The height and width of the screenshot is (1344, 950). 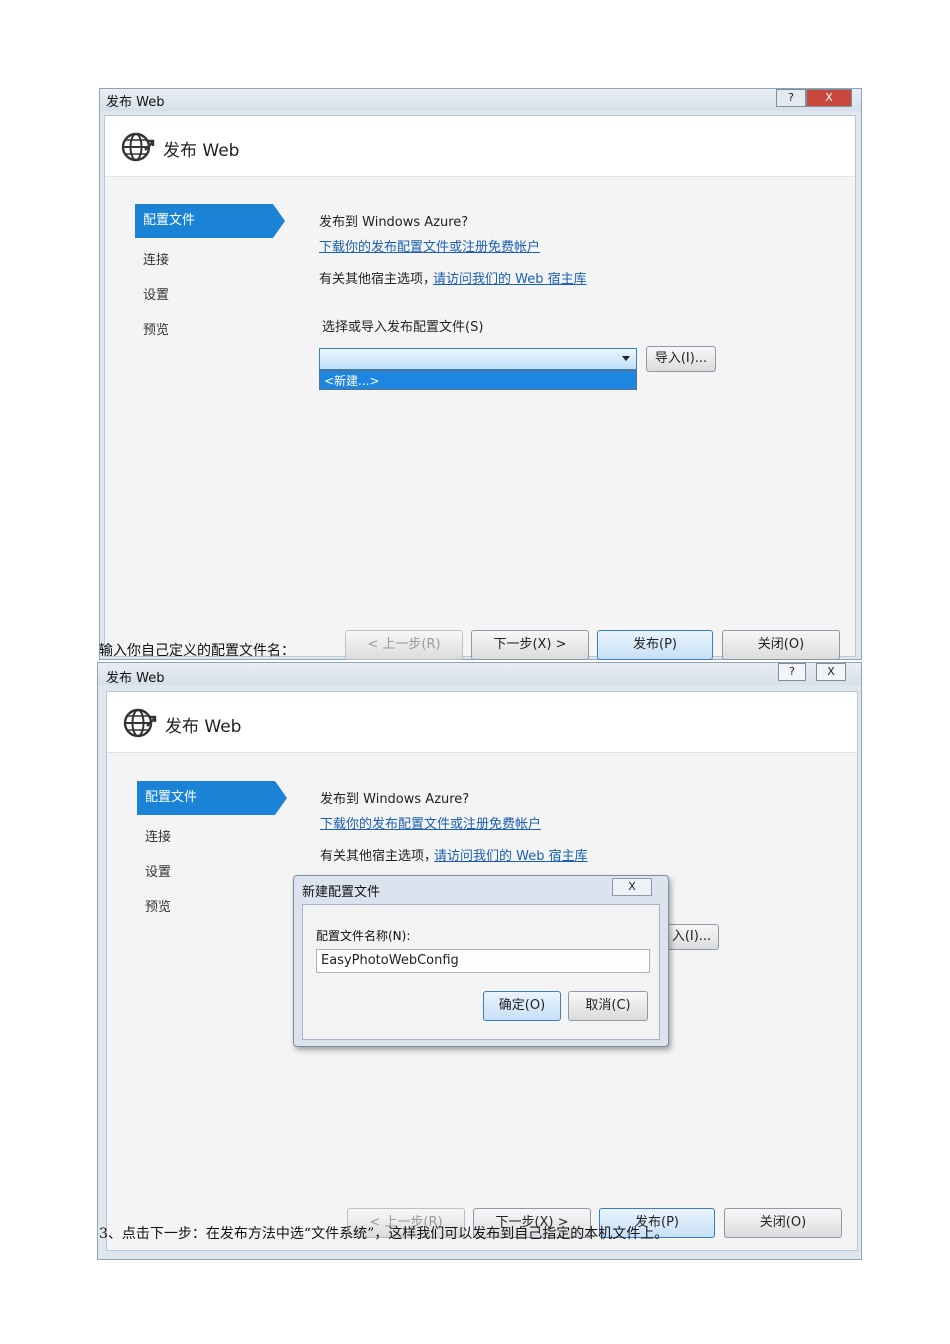 What do you see at coordinates (403, 327) in the screenshot?
I see `select-profile-label: 选择或导入发布配置文件(S)` at bounding box center [403, 327].